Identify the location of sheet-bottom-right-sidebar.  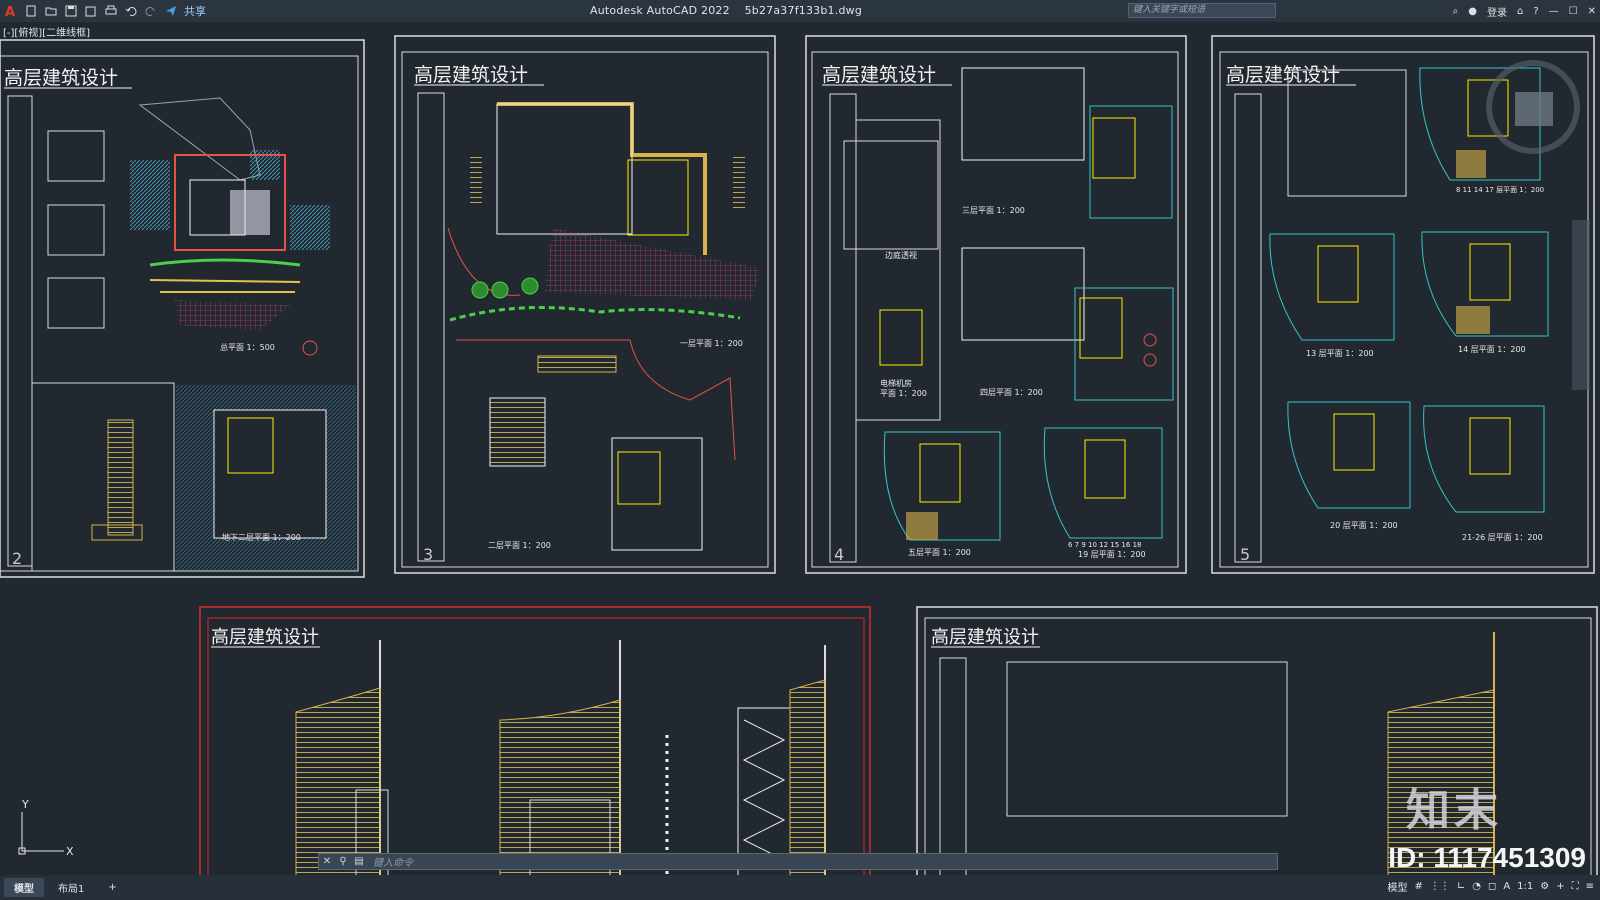
(953, 766).